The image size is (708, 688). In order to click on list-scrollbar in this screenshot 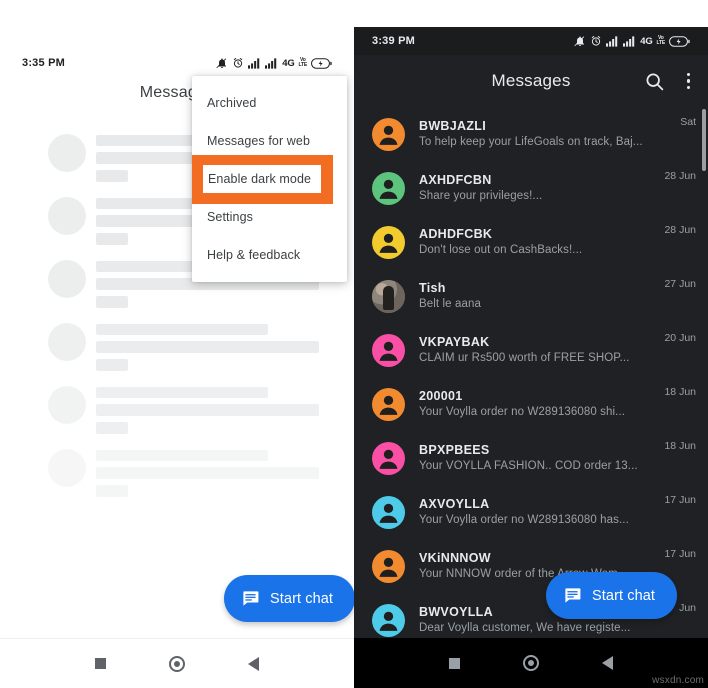, I will do `click(704, 140)`.